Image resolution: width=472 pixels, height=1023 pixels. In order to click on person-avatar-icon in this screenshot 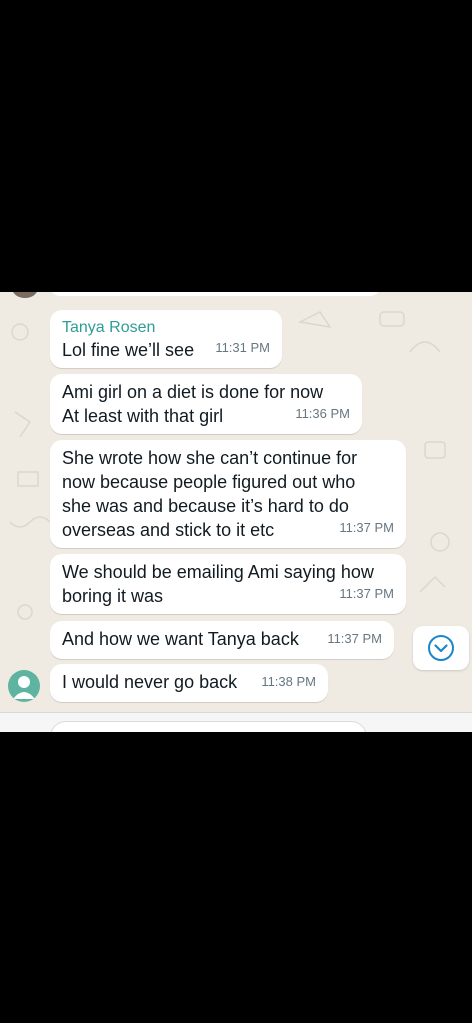, I will do `click(24, 686)`.